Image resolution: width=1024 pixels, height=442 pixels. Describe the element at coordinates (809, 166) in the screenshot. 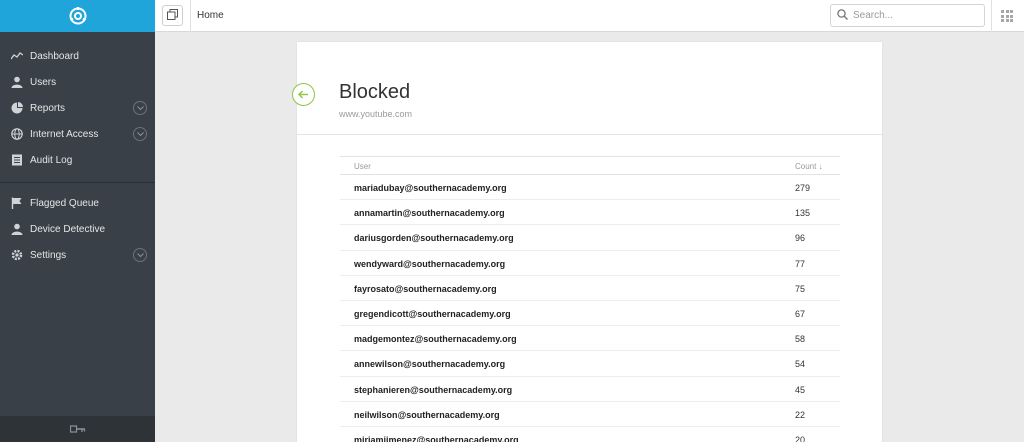

I see `column-header-count: Count ↓` at that location.